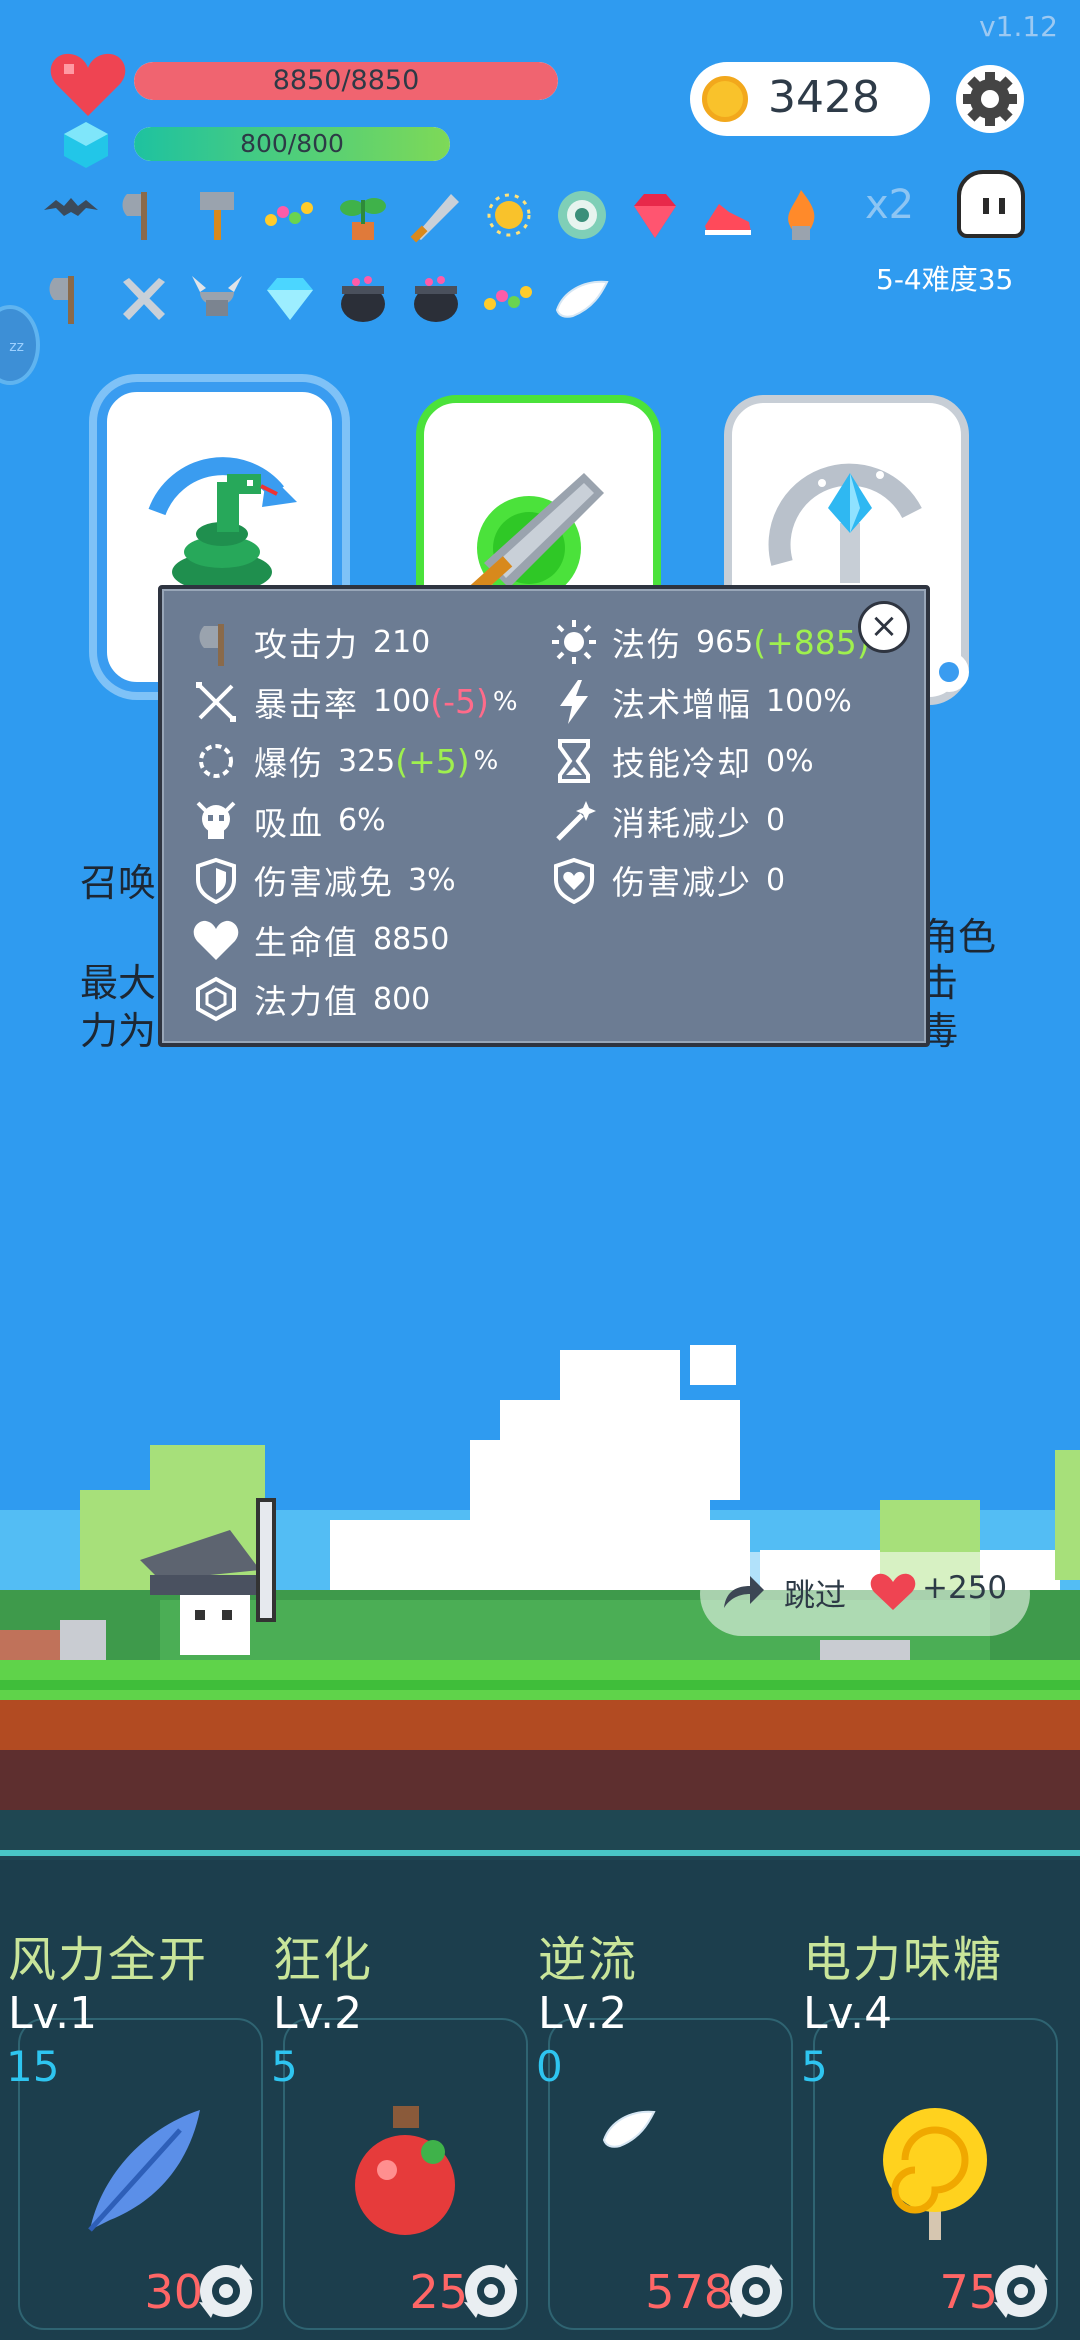 The image size is (1080, 2340). I want to click on hexagon-icon, so click(216, 999).